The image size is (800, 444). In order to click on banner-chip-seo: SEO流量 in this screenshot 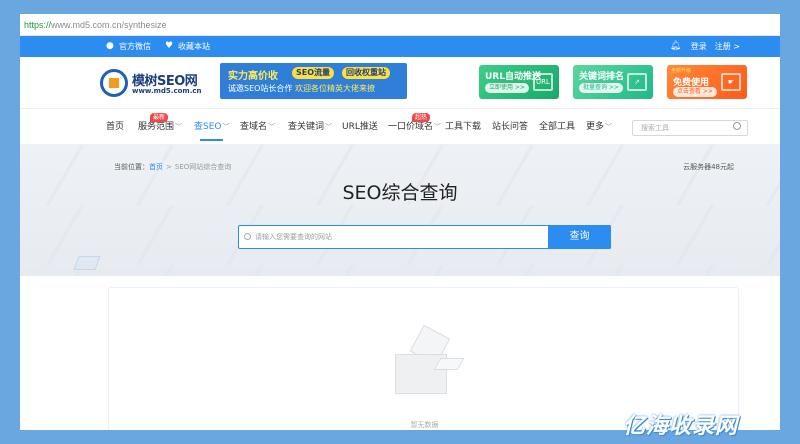, I will do `click(313, 73)`.